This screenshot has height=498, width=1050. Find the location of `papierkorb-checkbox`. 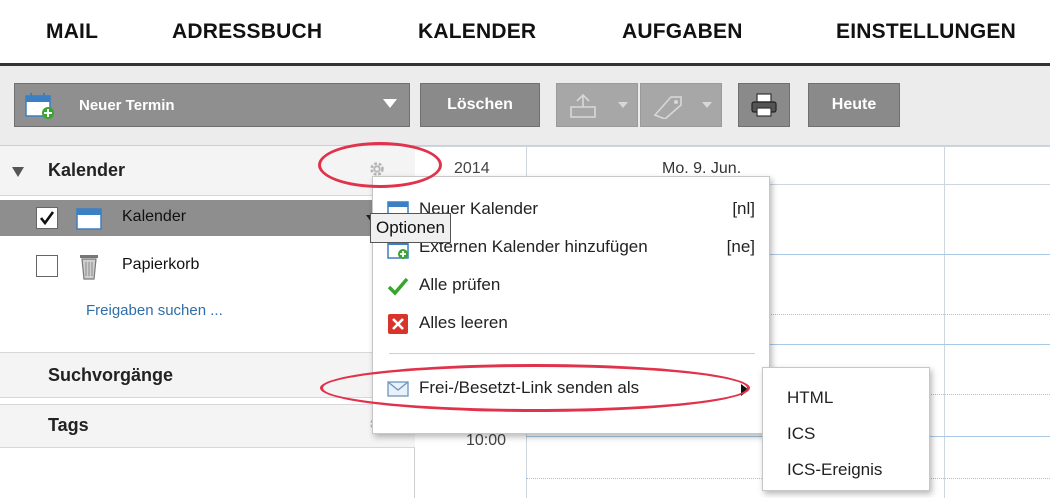

papierkorb-checkbox is located at coordinates (47, 266).